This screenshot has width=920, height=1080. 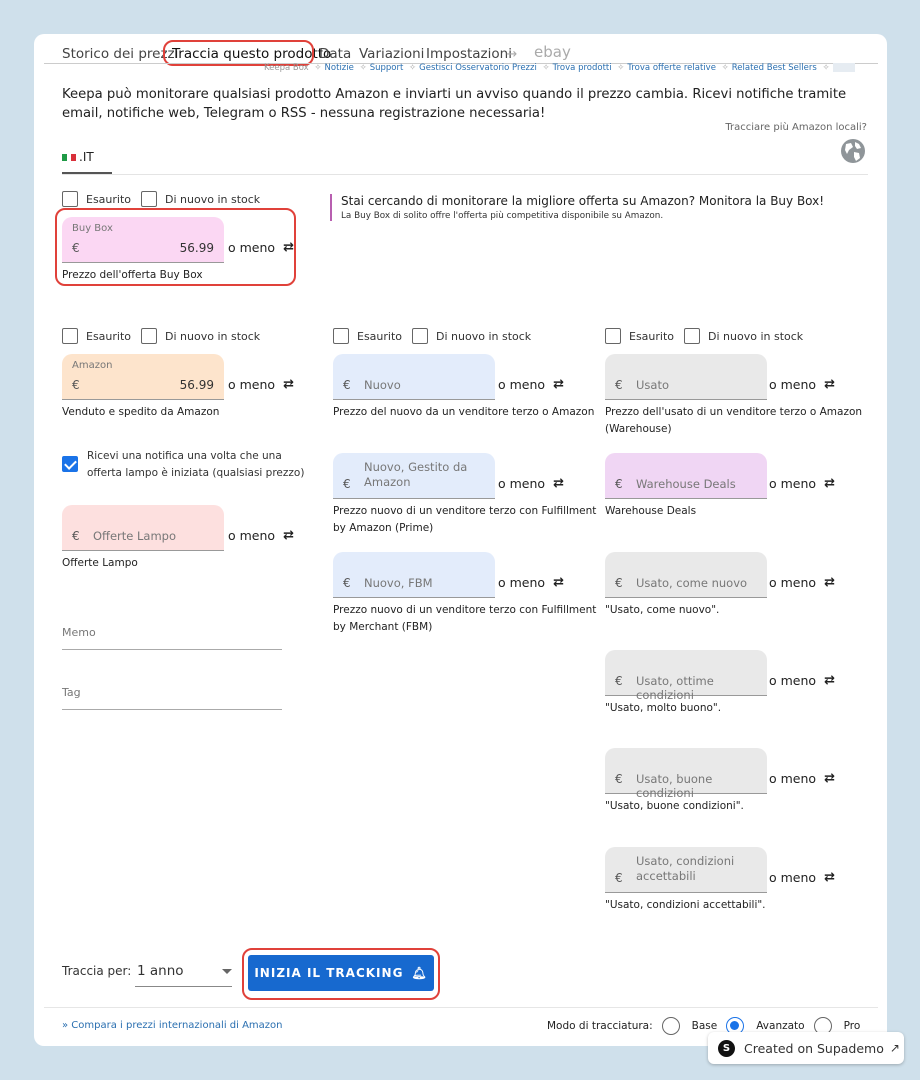 I want to click on tab-price-history: Storico dei prezzi, so click(x=120, y=54).